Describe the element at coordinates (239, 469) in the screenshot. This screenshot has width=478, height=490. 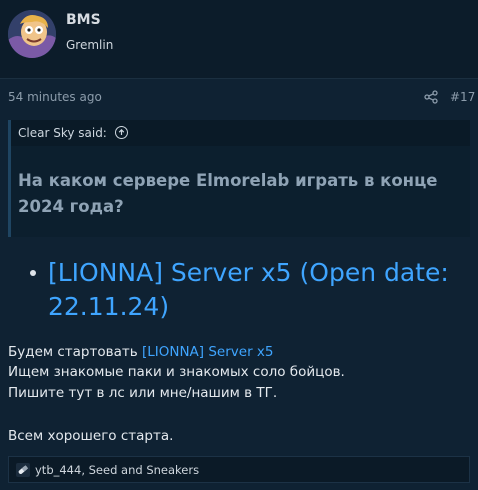
I see `reactions-bar: ytb_444, Seed and Sneakers` at that location.